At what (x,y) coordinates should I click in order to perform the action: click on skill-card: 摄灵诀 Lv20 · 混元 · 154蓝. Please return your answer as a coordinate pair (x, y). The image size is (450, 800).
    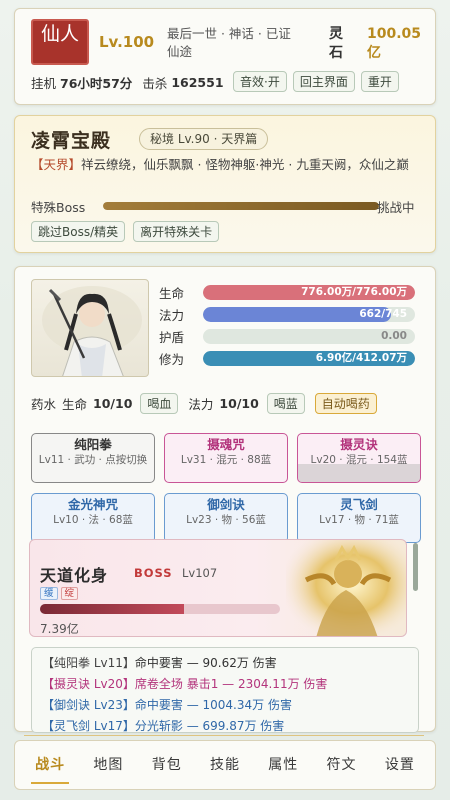
    Looking at the image, I should click on (359, 458).